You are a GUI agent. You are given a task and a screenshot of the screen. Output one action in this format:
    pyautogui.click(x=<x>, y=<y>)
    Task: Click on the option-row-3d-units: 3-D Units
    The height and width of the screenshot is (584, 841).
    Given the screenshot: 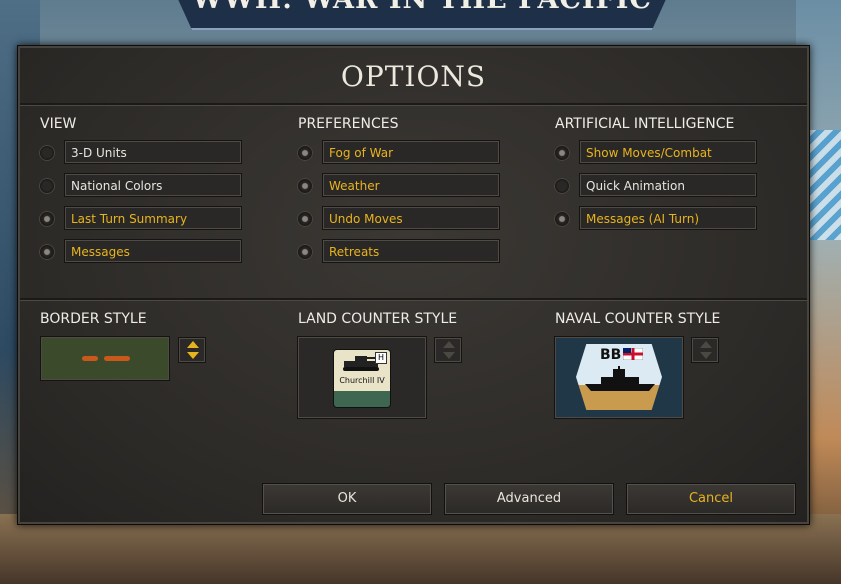 What is the action you would take?
    pyautogui.click(x=144, y=153)
    